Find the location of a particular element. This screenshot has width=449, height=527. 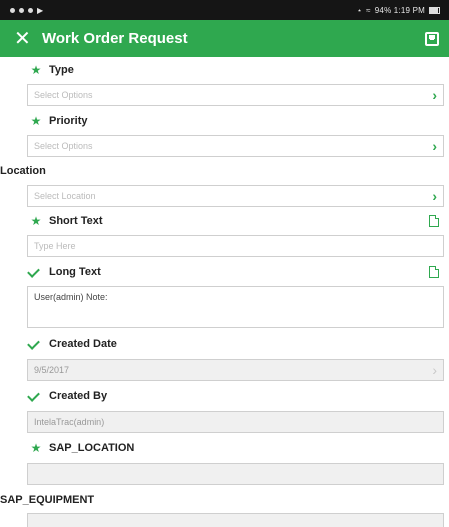

location-label: Location is located at coordinates (23, 171).